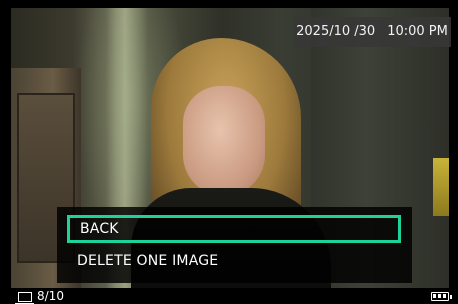 The width and height of the screenshot is (458, 304). I want to click on subject-face, so click(224, 141).